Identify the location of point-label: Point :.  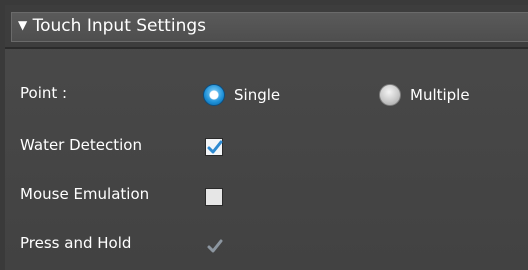
(44, 93).